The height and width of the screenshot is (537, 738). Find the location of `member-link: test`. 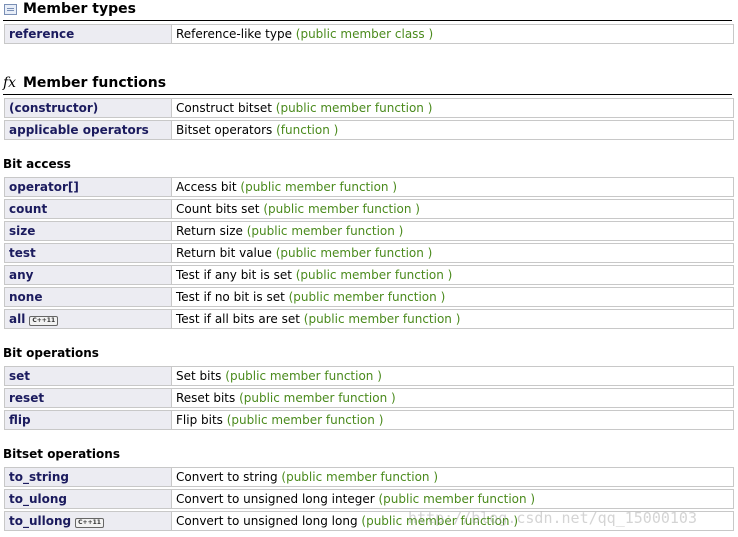

member-link: test is located at coordinates (88, 253).